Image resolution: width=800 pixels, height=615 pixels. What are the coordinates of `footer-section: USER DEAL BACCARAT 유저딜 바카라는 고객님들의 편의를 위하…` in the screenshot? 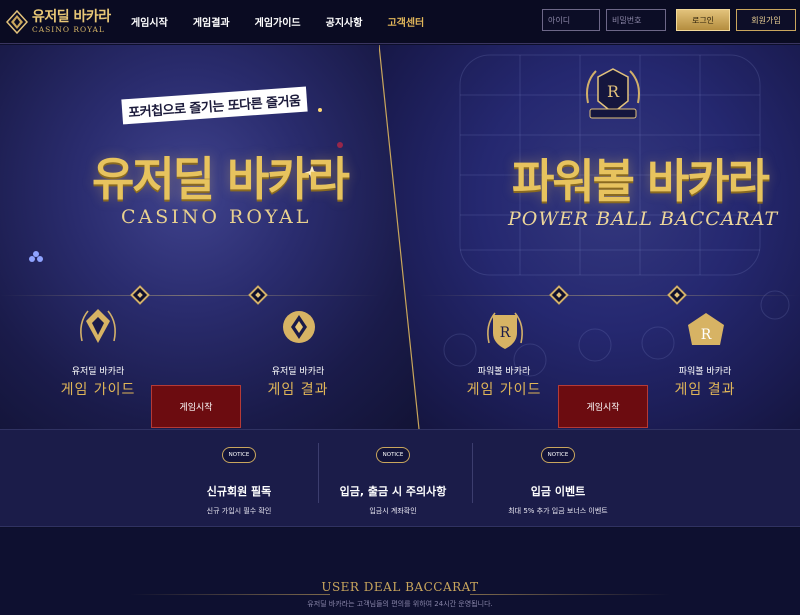 It's located at (400, 571).